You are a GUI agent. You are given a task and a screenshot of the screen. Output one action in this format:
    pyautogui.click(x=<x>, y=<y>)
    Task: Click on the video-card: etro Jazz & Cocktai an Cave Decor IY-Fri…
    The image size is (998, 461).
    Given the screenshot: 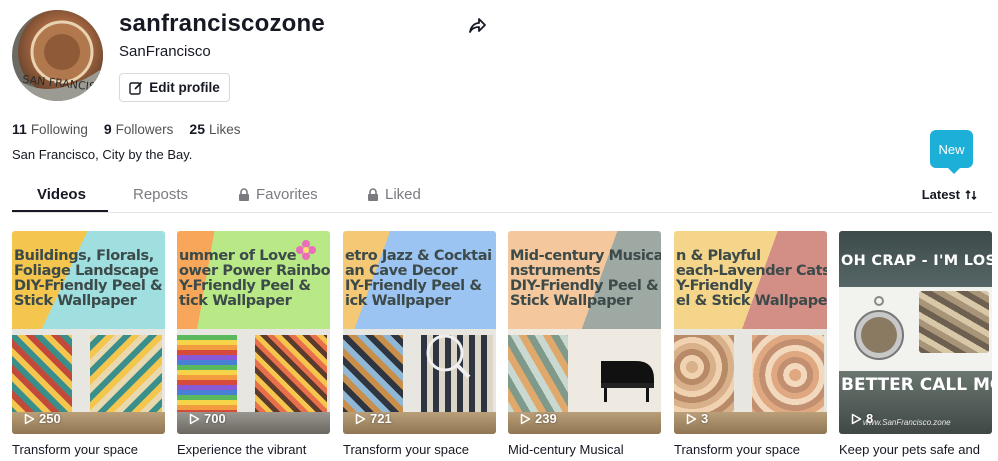 What is the action you would take?
    pyautogui.click(x=419, y=344)
    